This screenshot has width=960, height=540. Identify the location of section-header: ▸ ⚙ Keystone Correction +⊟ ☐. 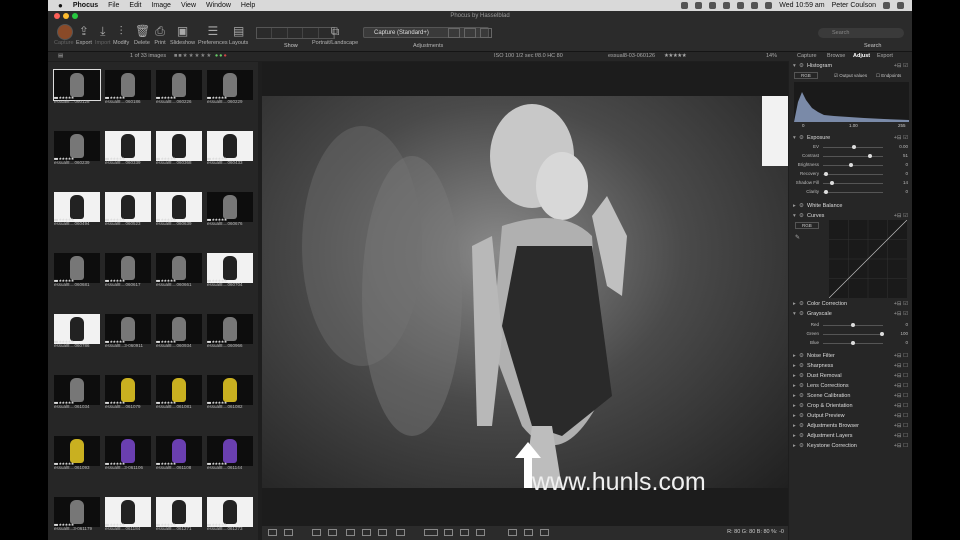
(851, 446).